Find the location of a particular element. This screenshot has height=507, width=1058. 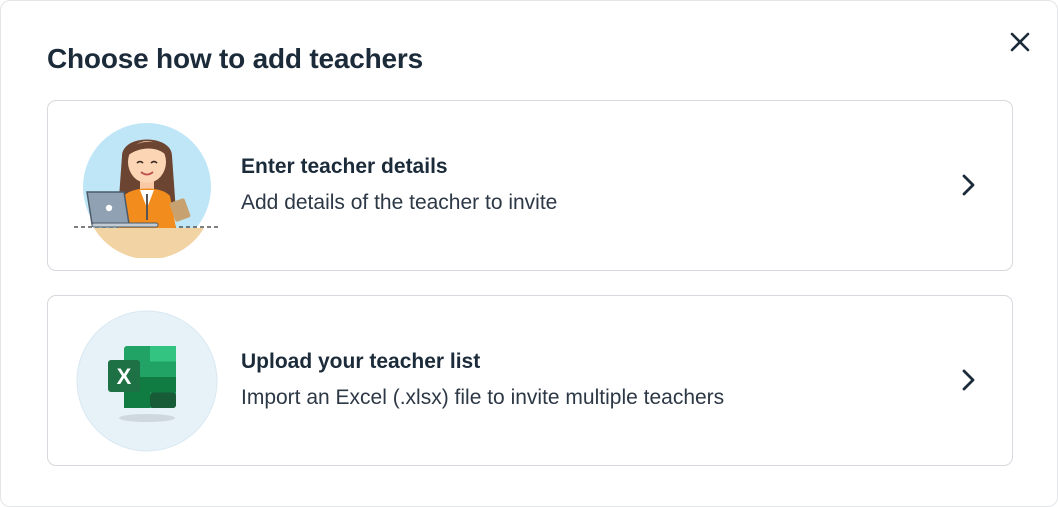

close-button is located at coordinates (1020, 42).